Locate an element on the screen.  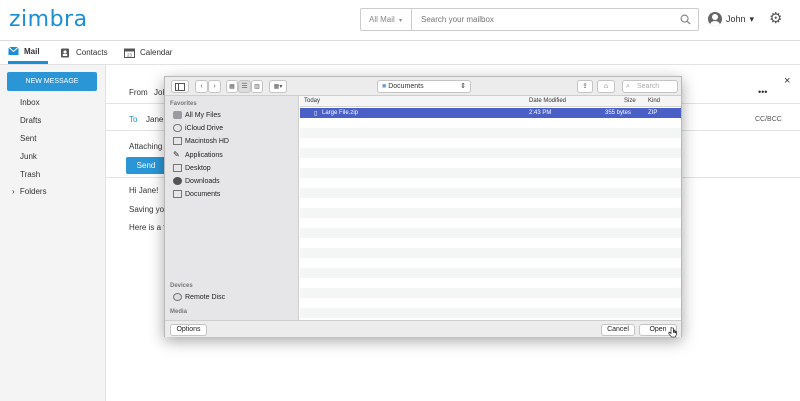
dialog-search-field: ⌕ Search is located at coordinates (650, 86).